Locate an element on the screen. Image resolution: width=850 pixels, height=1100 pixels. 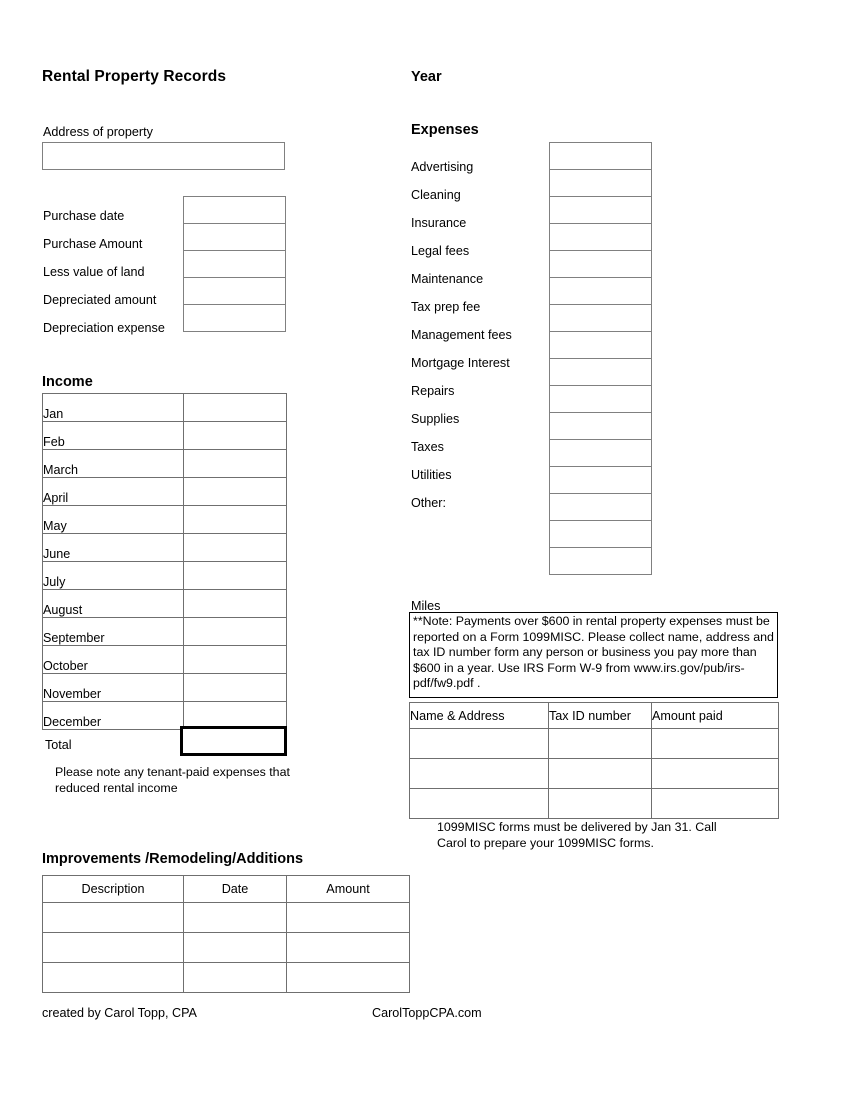
expense-label-legal-fees: Legal fees is located at coordinates (440, 251).